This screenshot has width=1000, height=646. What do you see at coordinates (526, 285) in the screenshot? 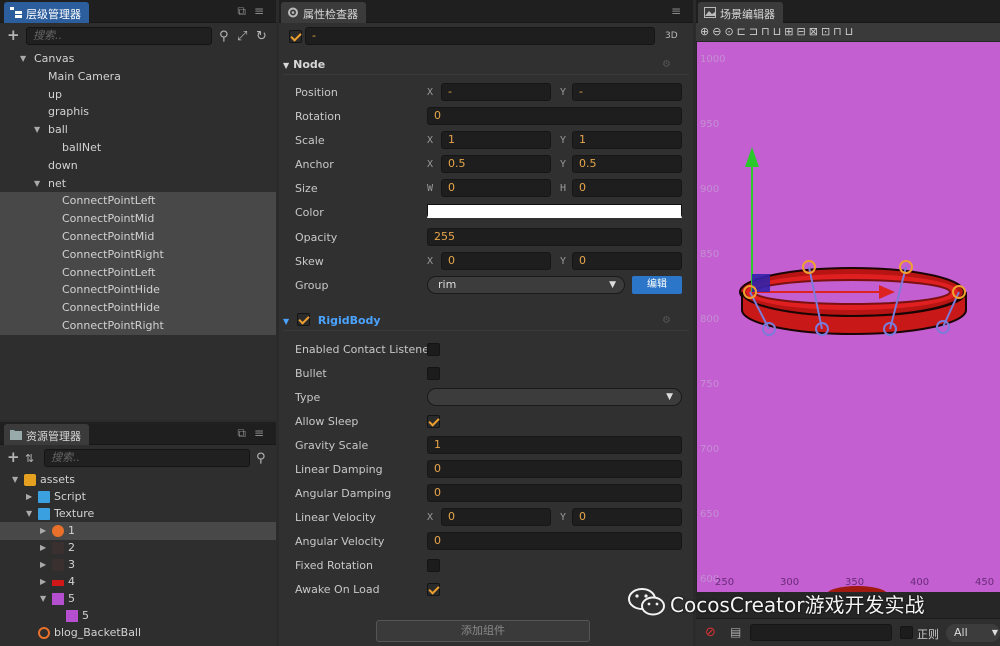
I see `group-select: rim ▼` at bounding box center [526, 285].